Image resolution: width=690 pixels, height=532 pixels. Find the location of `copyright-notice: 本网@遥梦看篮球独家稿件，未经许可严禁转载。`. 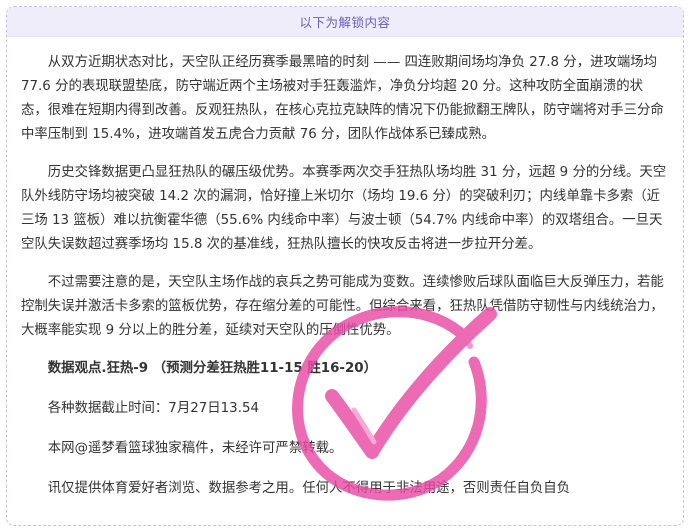

copyright-notice: 本网@遥梦看篮球独家稿件，未经许可严禁转载。 is located at coordinates (195, 448).